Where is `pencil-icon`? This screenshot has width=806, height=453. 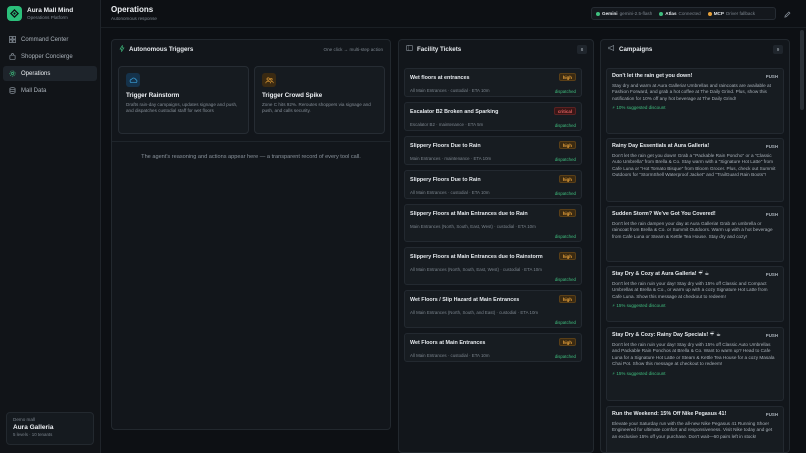
pencil-icon is located at coordinates (786, 14).